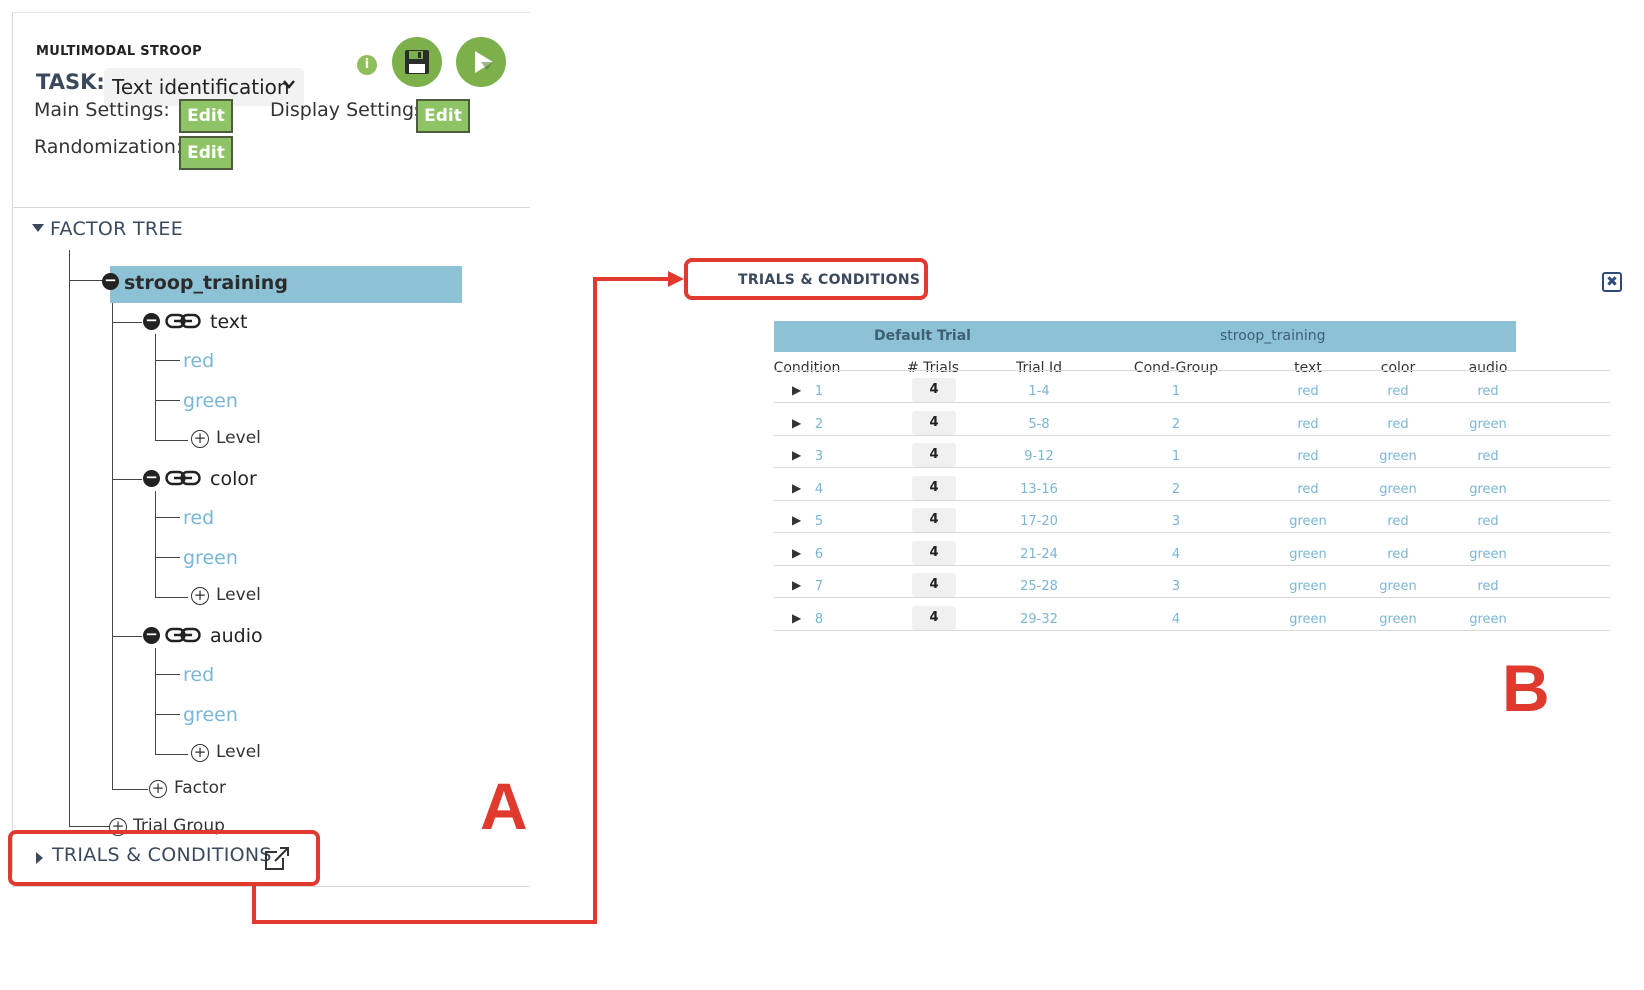 This screenshot has width=1644, height=990. I want to click on trials-conditions-title: TRIALS & CONDITIONS, so click(829, 280).